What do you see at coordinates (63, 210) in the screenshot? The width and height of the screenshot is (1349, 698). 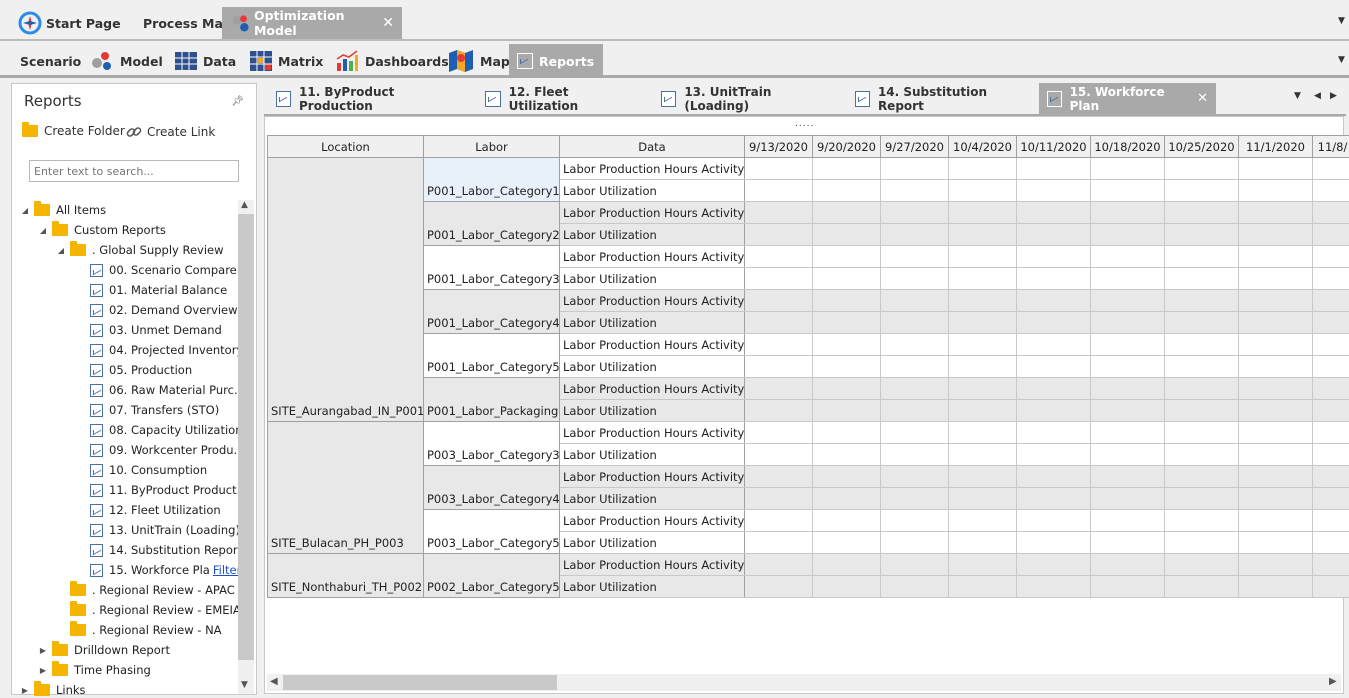 I see `tree-folder: ◢ All Items` at bounding box center [63, 210].